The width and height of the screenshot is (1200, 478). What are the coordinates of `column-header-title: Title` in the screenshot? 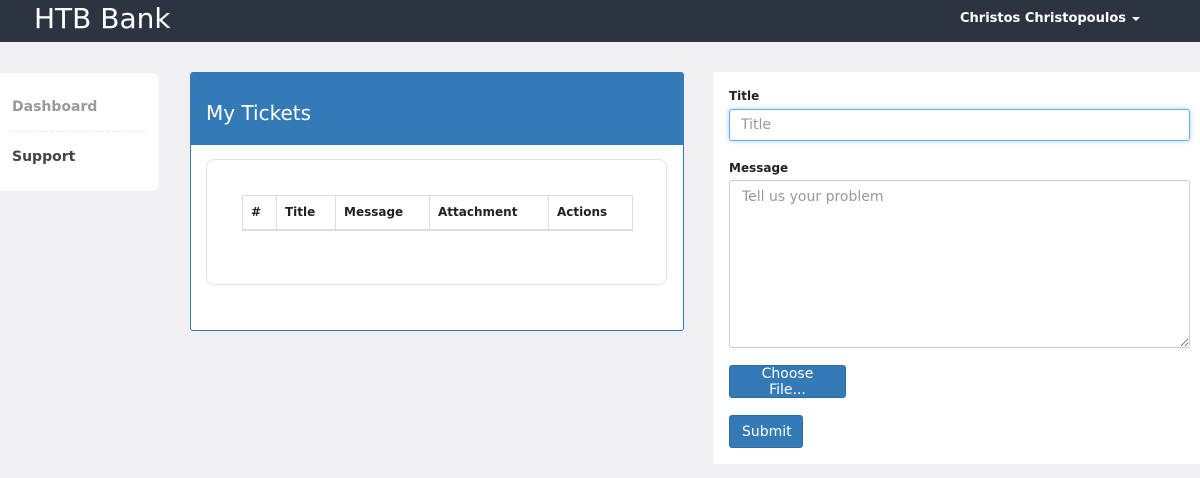 It's located at (306, 213).